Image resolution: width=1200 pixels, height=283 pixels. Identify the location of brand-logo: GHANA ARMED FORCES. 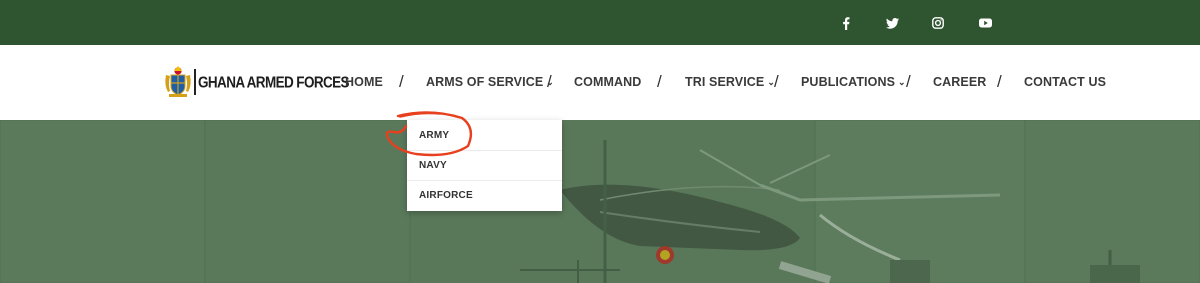
(256, 82).